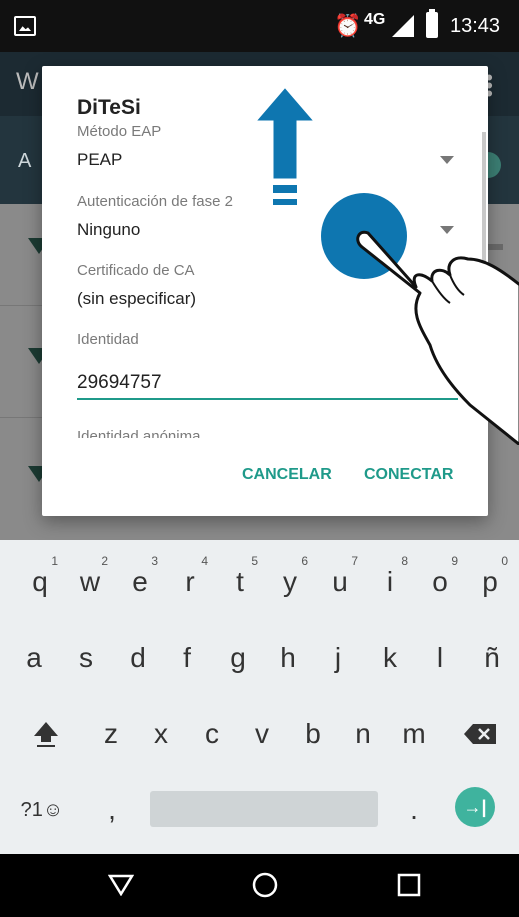 The width and height of the screenshot is (519, 917). Describe the element at coordinates (40, 582) in the screenshot. I see `key-q: q1` at that location.